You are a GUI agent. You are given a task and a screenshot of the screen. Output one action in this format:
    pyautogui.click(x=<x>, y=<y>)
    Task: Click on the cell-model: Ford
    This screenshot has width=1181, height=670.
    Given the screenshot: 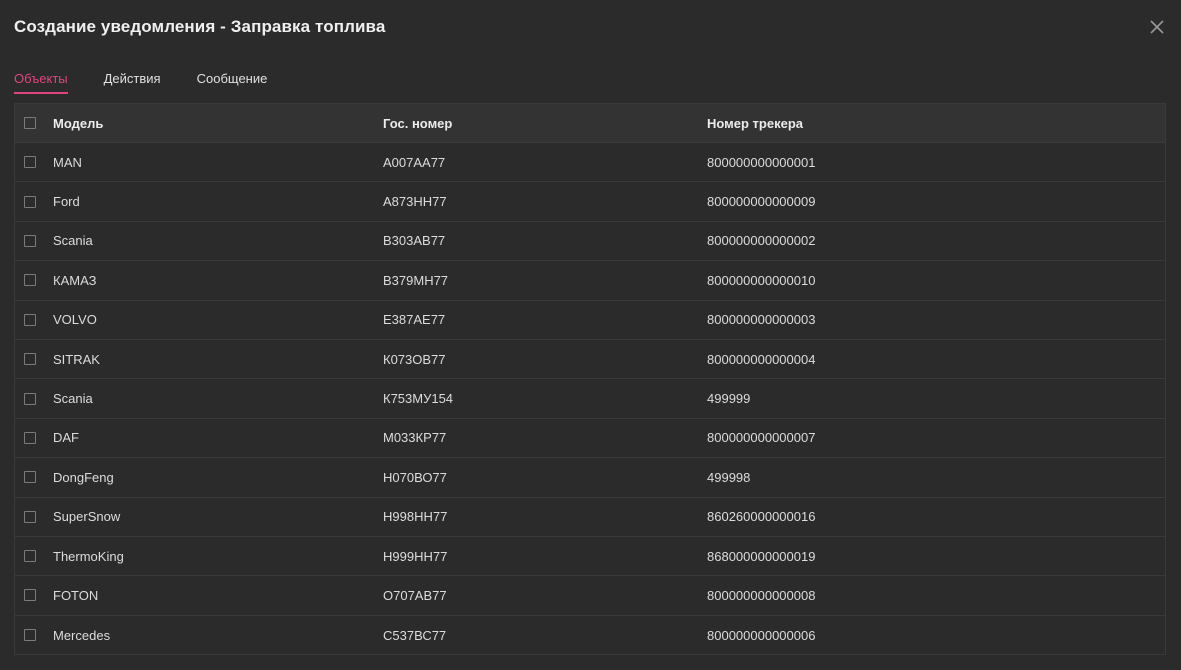 What is the action you would take?
    pyautogui.click(x=66, y=202)
    